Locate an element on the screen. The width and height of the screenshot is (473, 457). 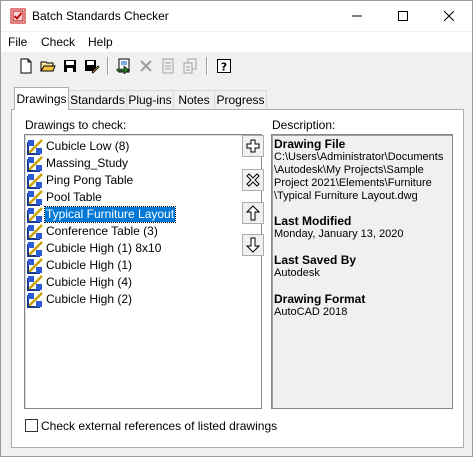
drawing-name: Cubicle High (2) is located at coordinates (89, 299).